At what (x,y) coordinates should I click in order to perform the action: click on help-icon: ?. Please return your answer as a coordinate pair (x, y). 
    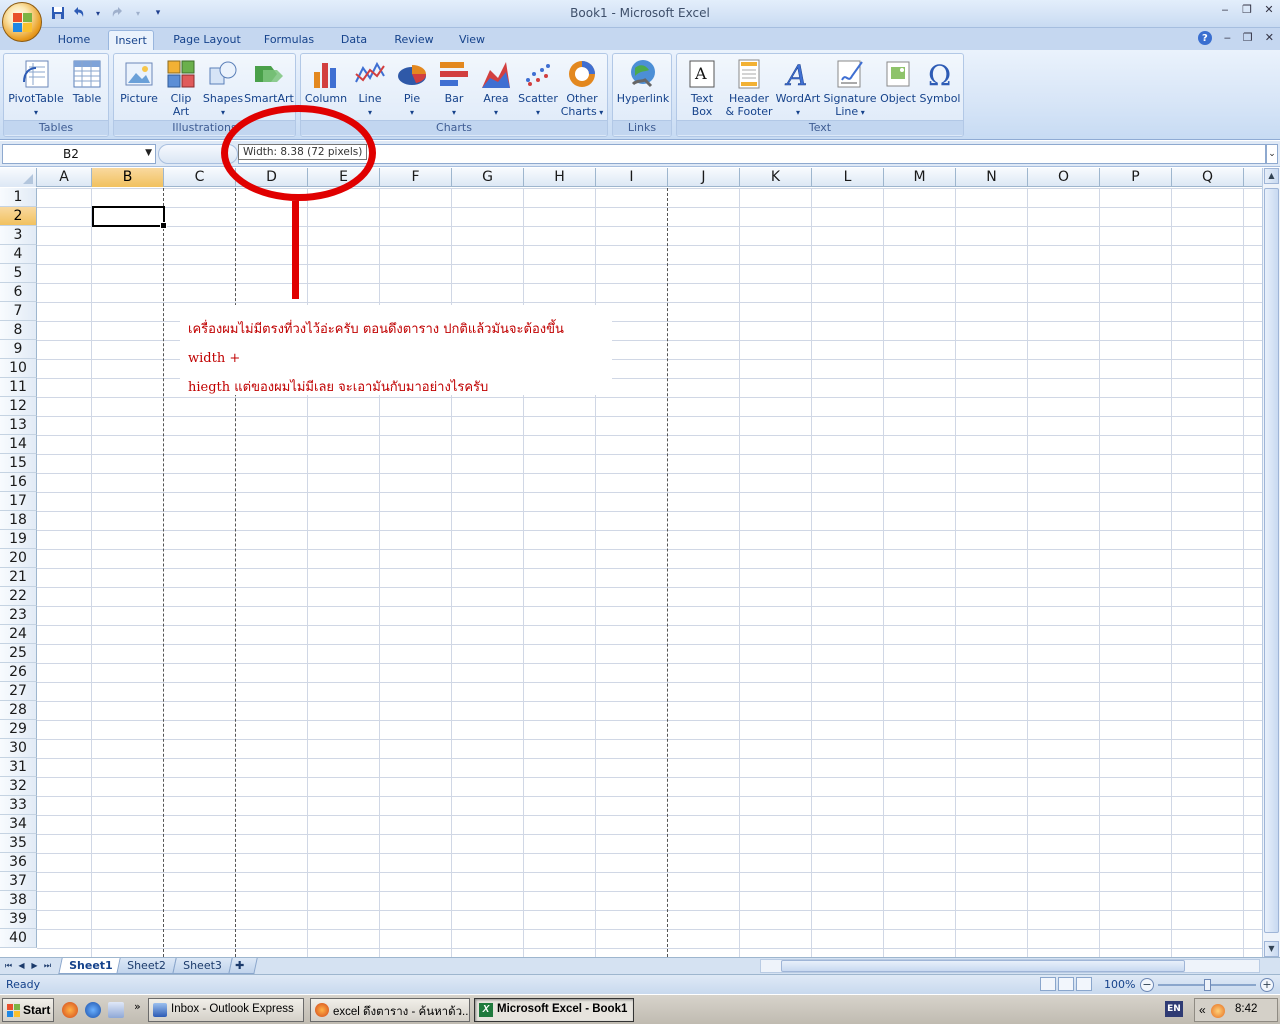
    Looking at the image, I should click on (1204, 38).